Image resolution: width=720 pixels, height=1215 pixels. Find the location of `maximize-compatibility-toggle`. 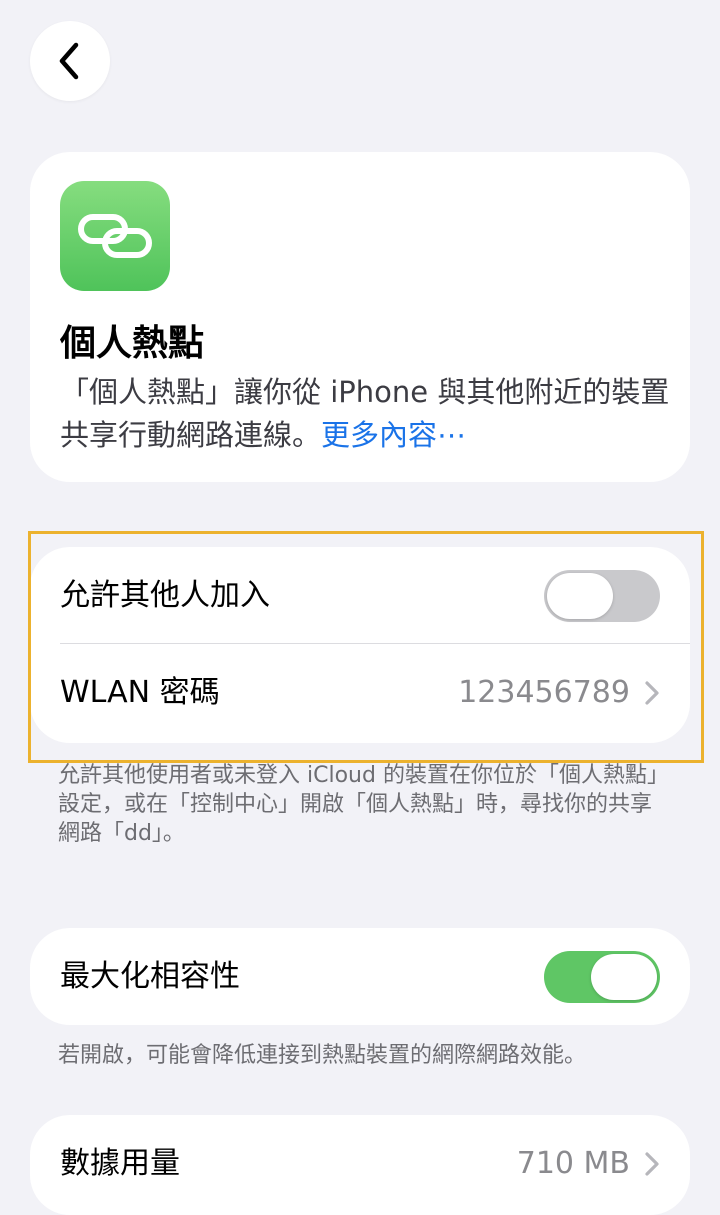

maximize-compatibility-toggle is located at coordinates (602, 976).